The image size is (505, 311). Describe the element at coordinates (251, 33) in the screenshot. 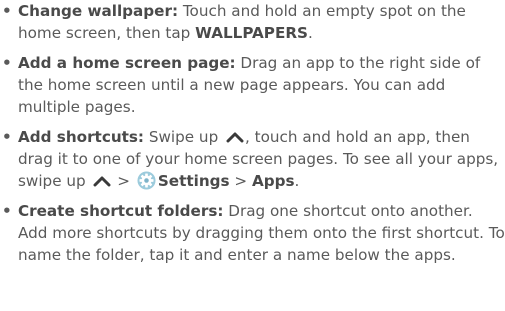

I see `wallpapers-label: WALLPAPERS` at that location.